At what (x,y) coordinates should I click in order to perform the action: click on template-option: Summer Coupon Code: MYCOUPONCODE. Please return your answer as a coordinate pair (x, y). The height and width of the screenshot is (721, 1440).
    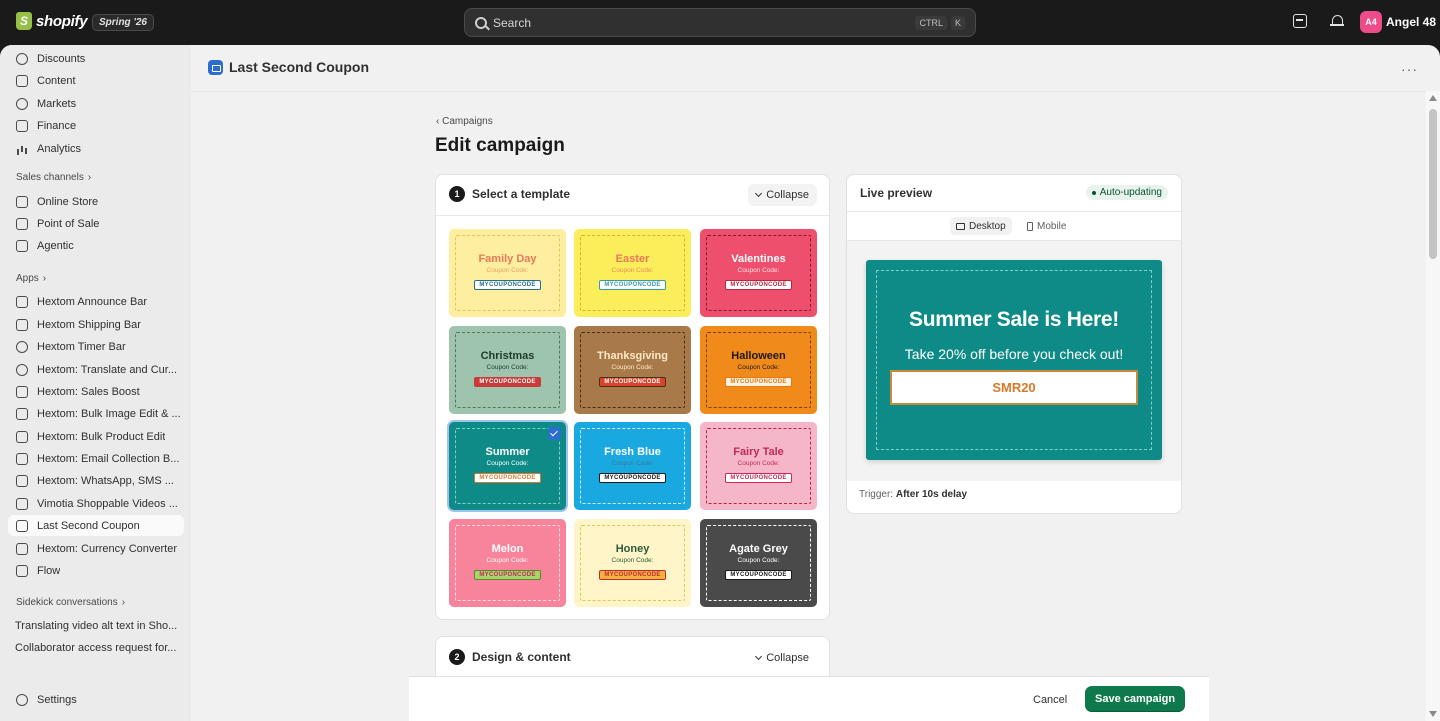
    Looking at the image, I should click on (507, 466).